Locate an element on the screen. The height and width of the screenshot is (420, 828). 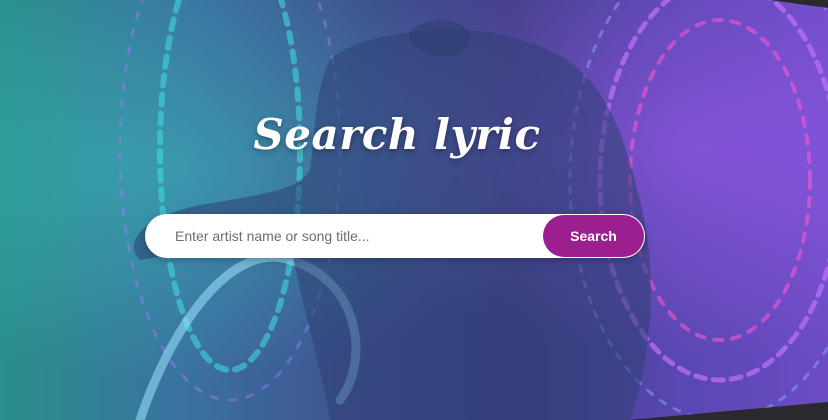
search-bar: Search is located at coordinates (395, 236).